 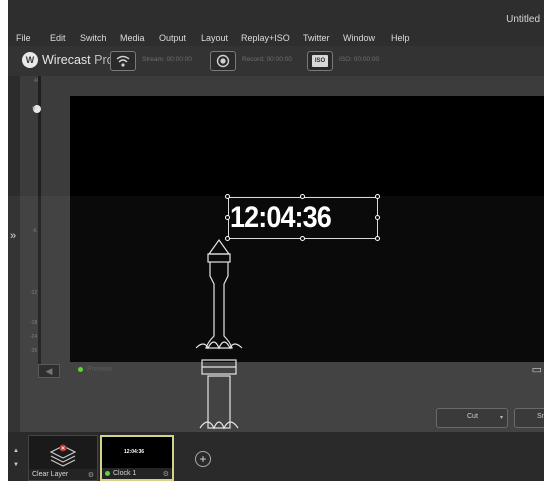 I want to click on clear-layer-icon, so click(x=63, y=455).